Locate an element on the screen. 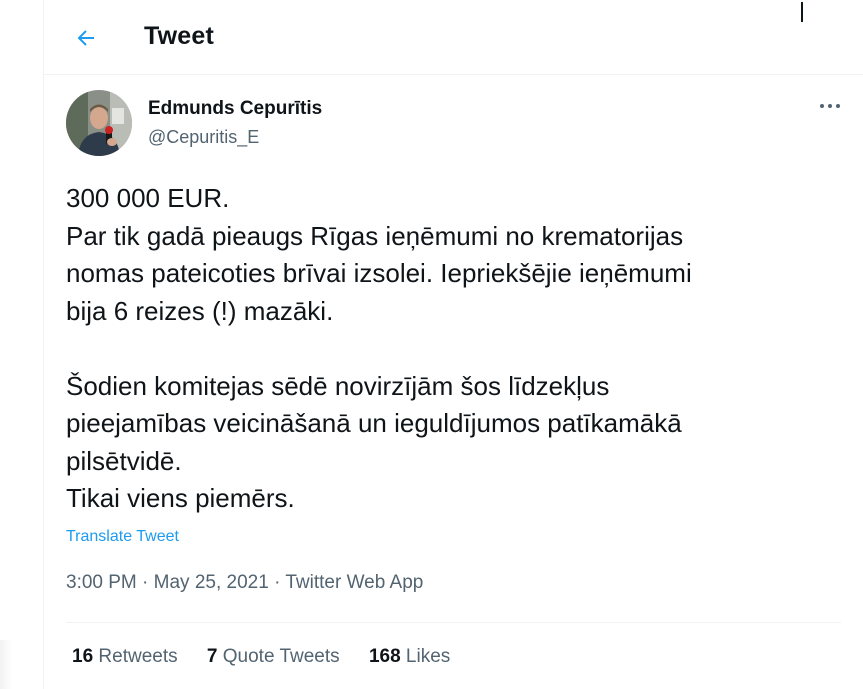 The width and height of the screenshot is (863, 689). tweet-line: Tikai viens piemērs. is located at coordinates (180, 498).